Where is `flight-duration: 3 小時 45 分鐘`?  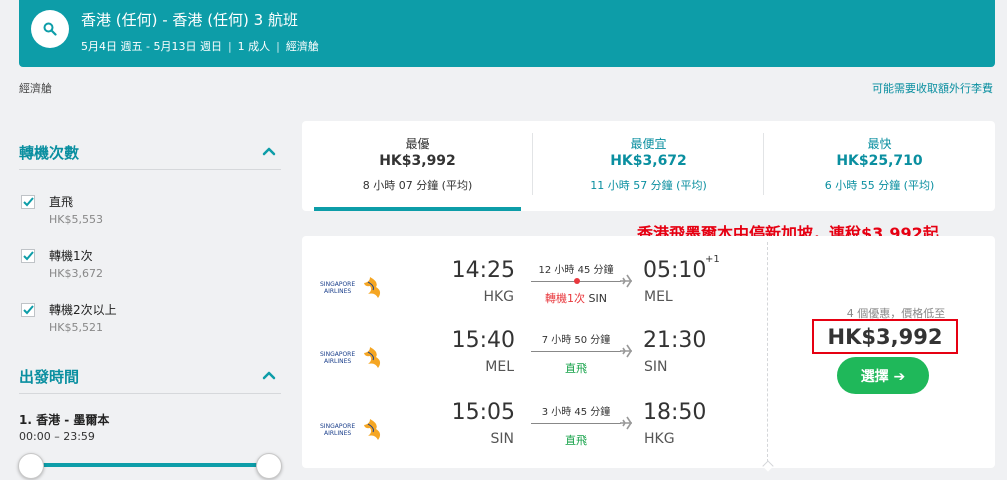
flight-duration: 3 小時 45 分鐘 is located at coordinates (576, 412).